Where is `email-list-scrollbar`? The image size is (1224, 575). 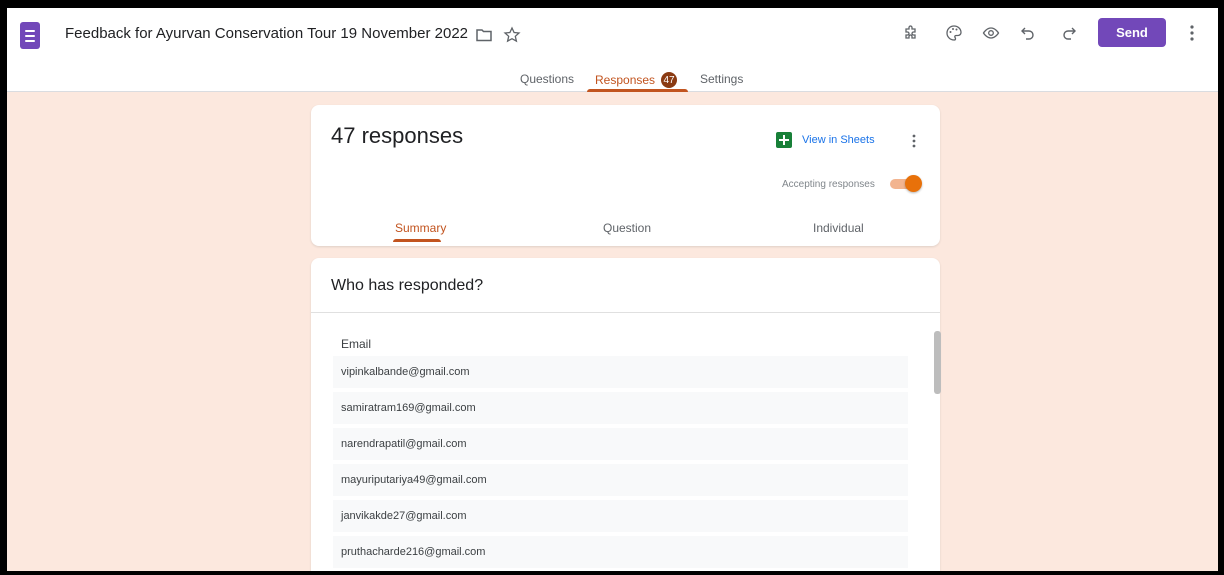
email-list-scrollbar is located at coordinates (937, 362).